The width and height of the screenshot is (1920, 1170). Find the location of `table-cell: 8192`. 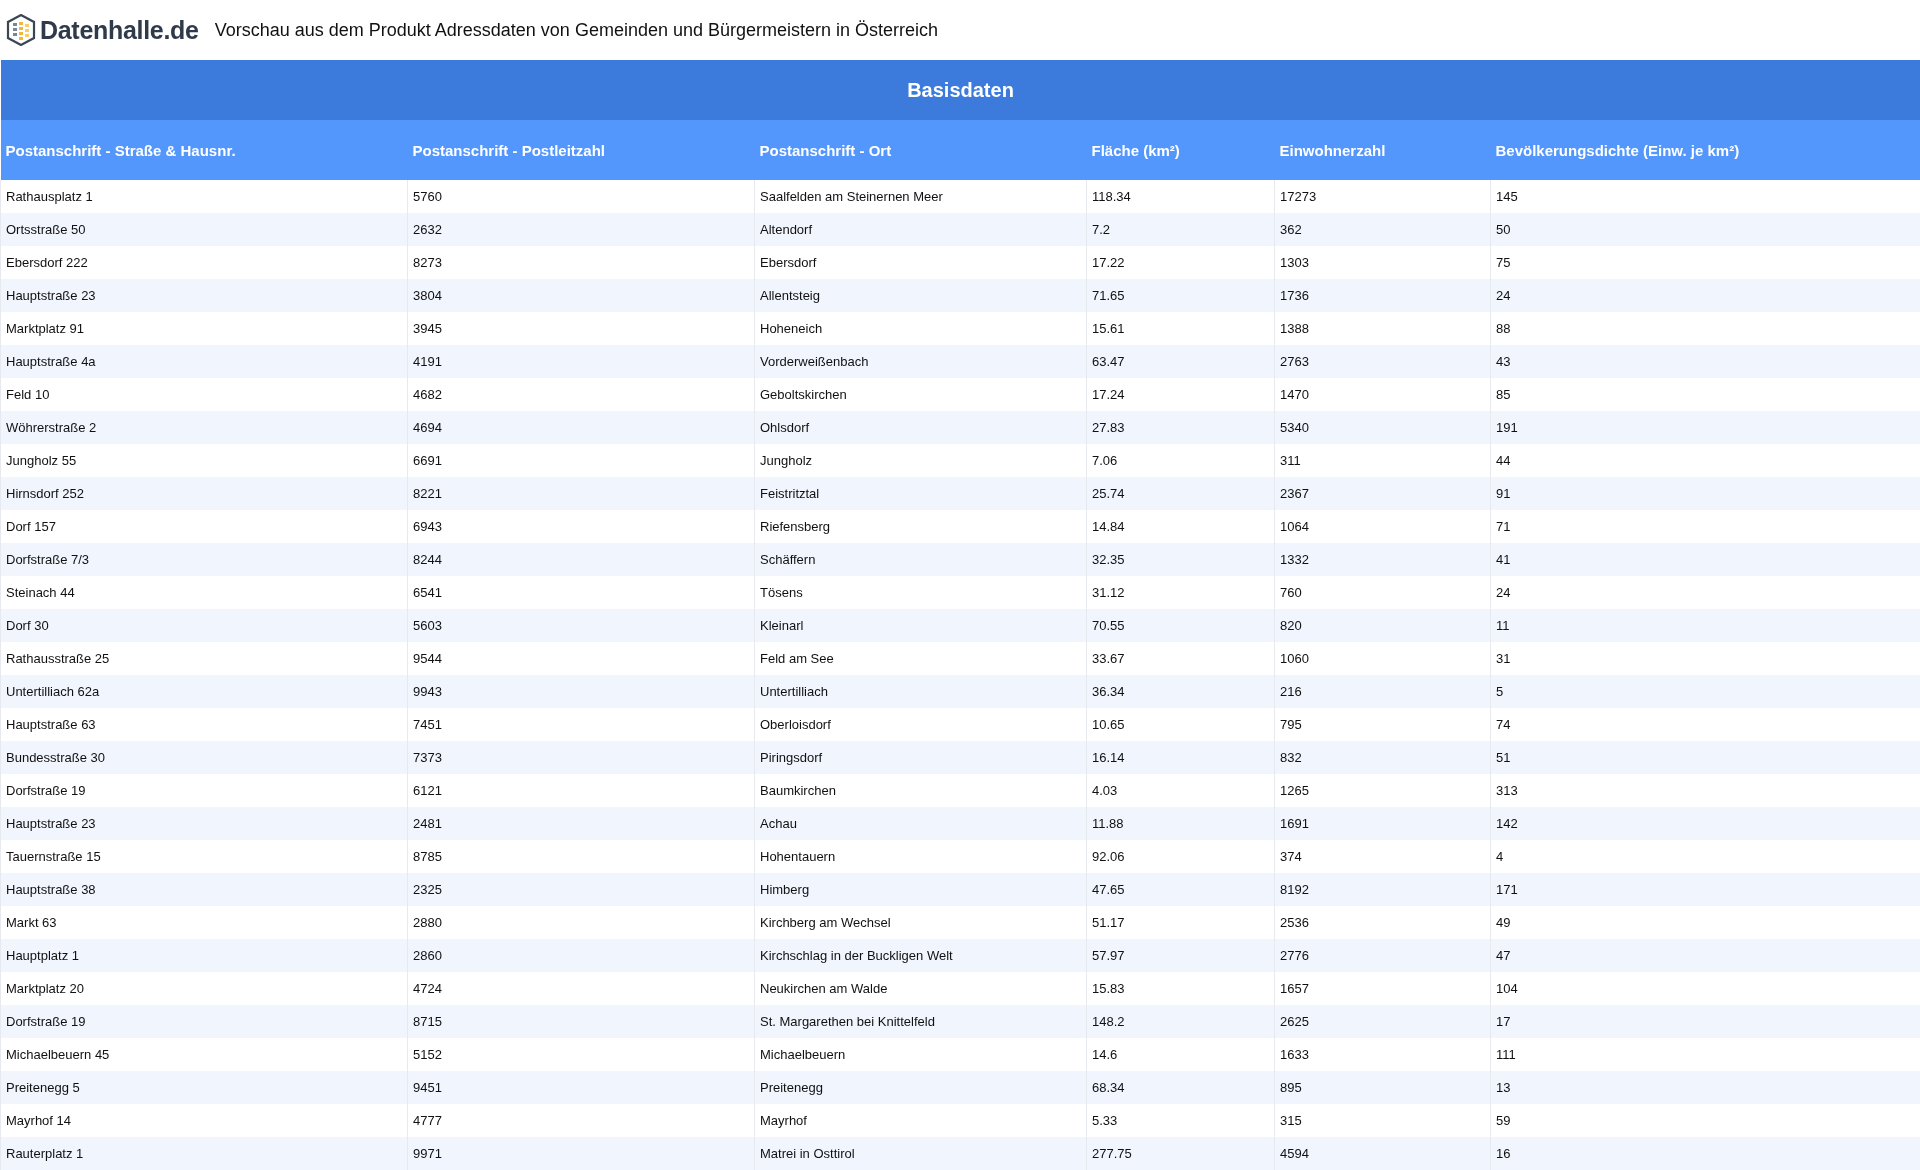

table-cell: 8192 is located at coordinates (1382, 889).